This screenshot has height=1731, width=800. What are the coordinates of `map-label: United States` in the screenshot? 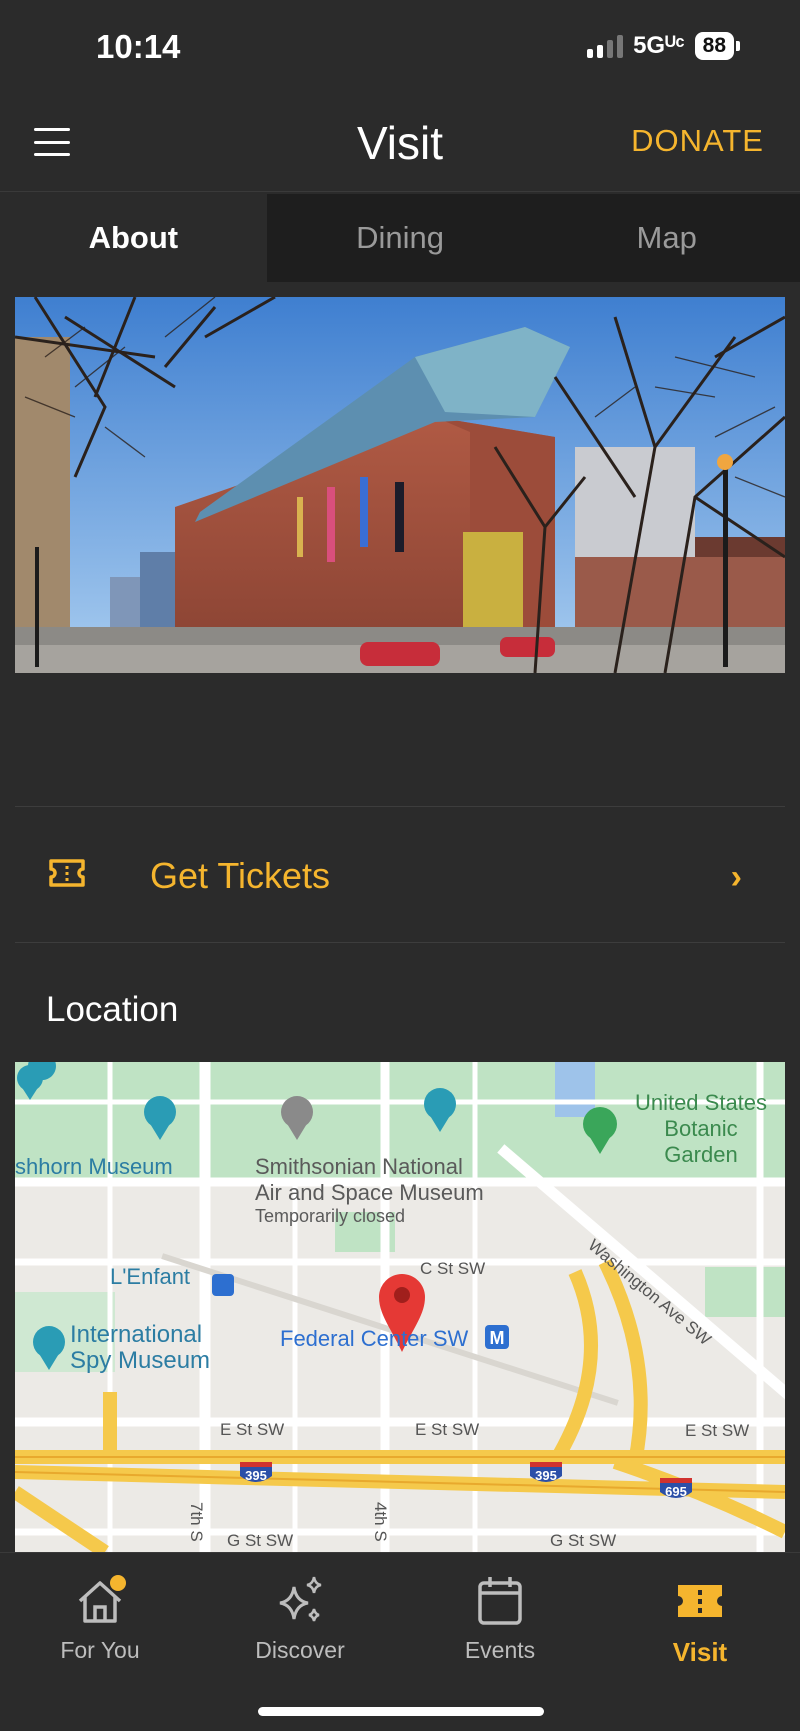 It's located at (701, 1102).